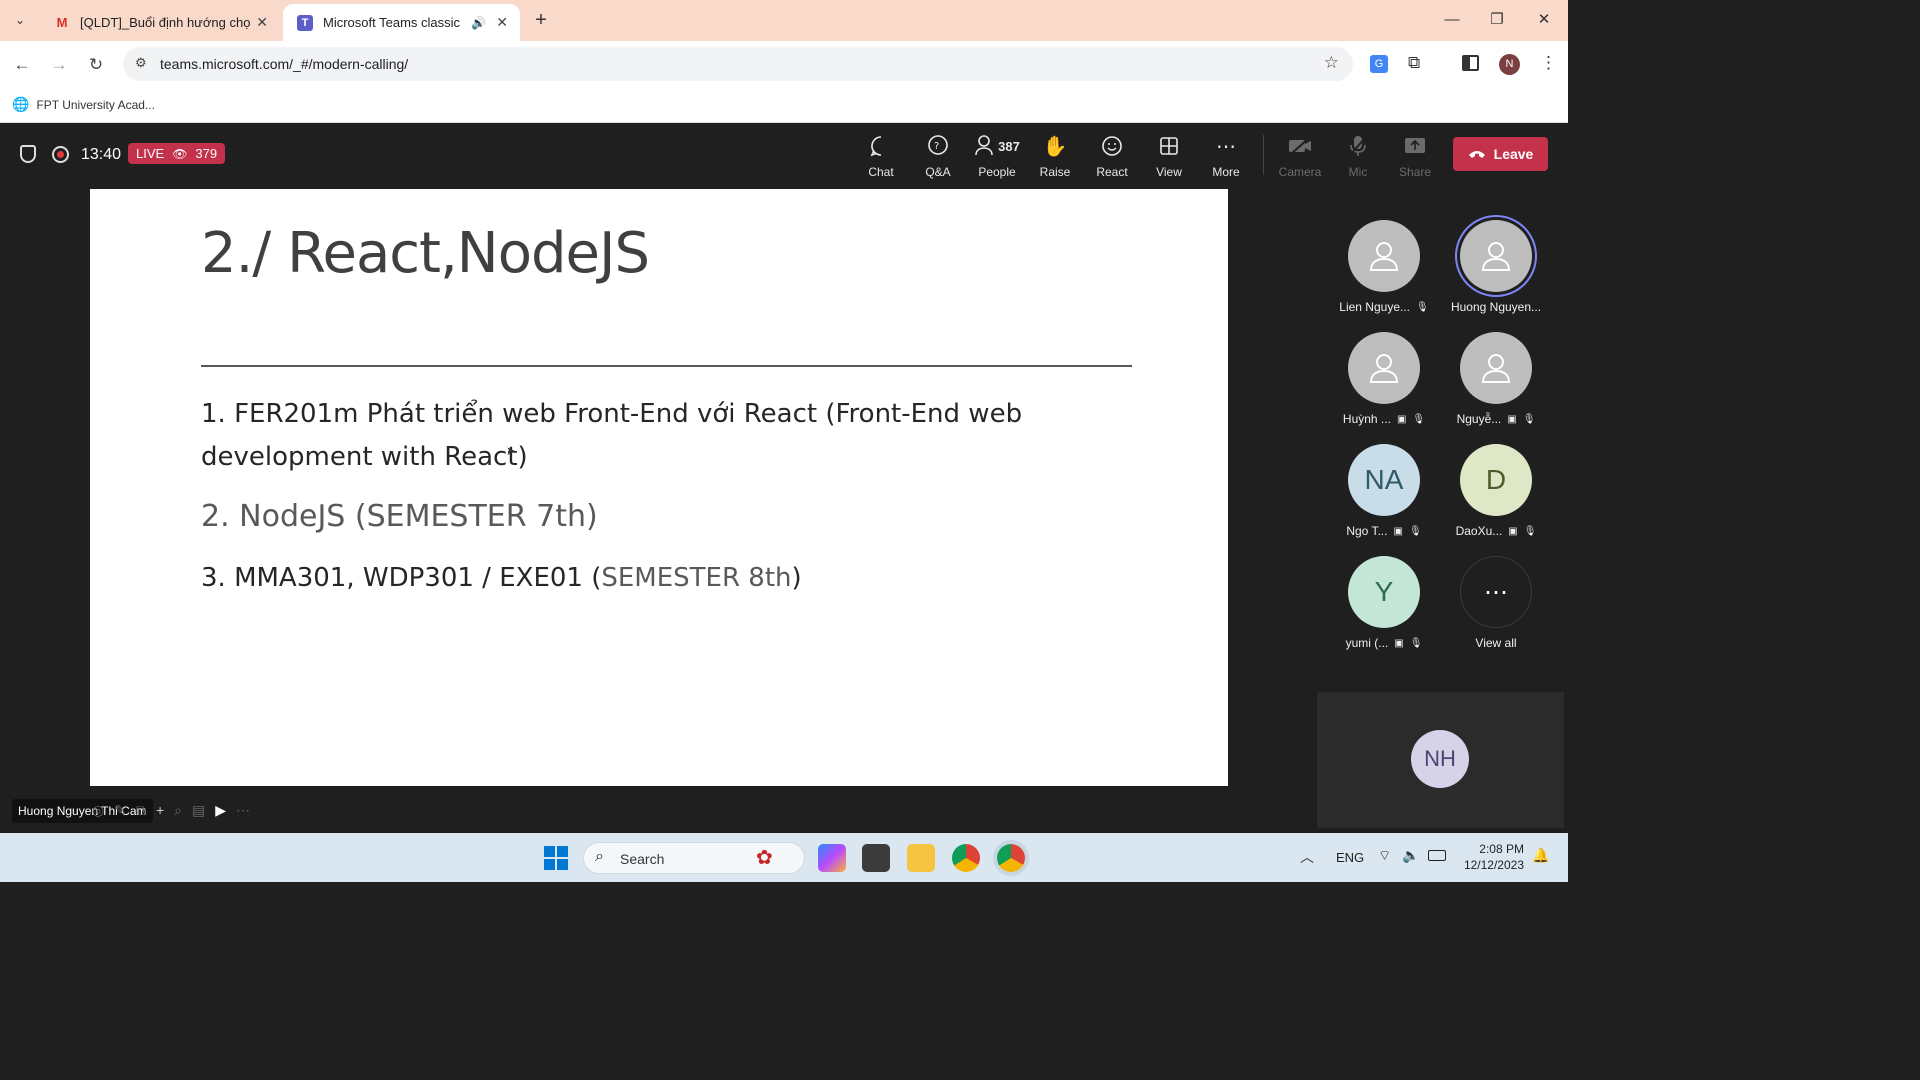 The width and height of the screenshot is (1920, 1080). Describe the element at coordinates (997, 156) in the screenshot. I see `people-button: 387 People` at that location.